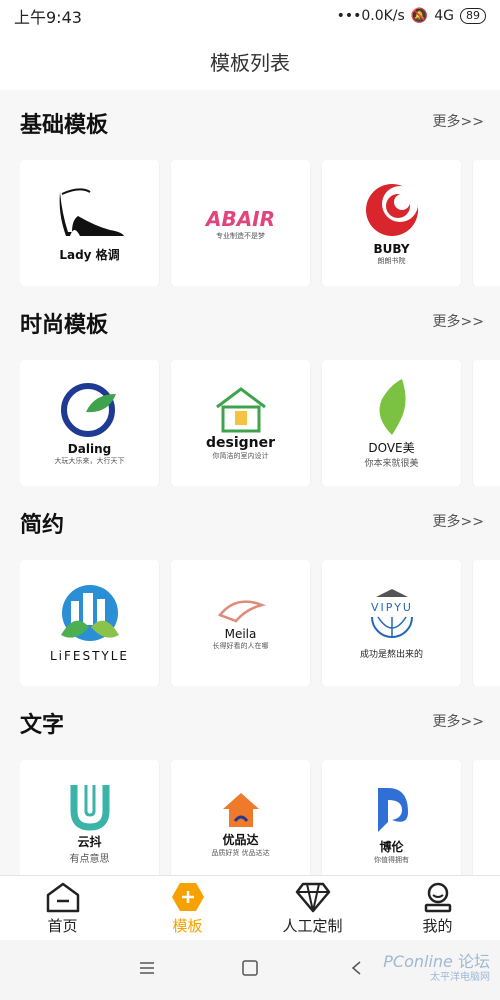  What do you see at coordinates (312, 897) in the screenshot?
I see `diamond-icon` at bounding box center [312, 897].